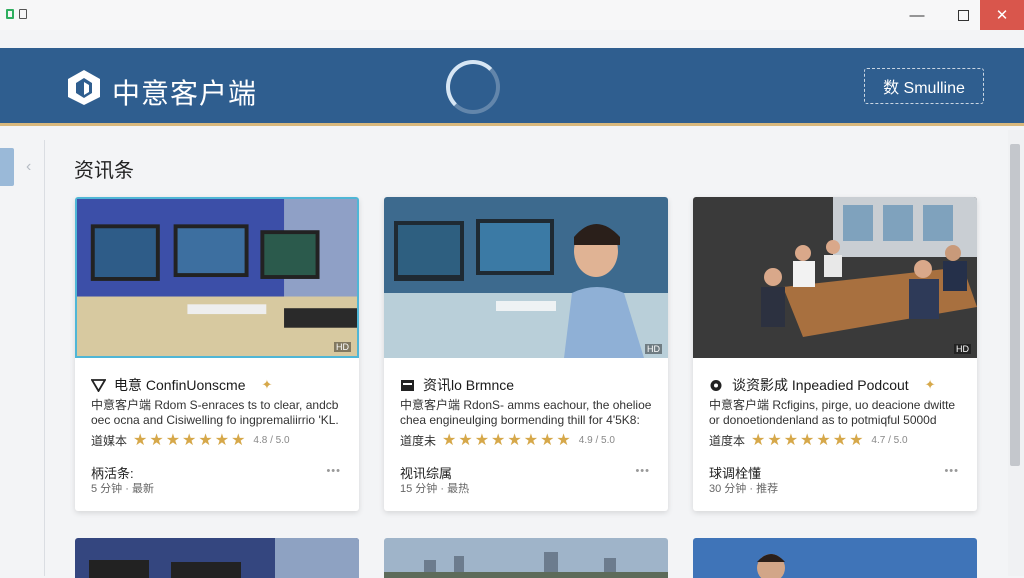 The image size is (1024, 578). Describe the element at coordinates (98, 385) in the screenshot. I see `triangle-icon` at that location.